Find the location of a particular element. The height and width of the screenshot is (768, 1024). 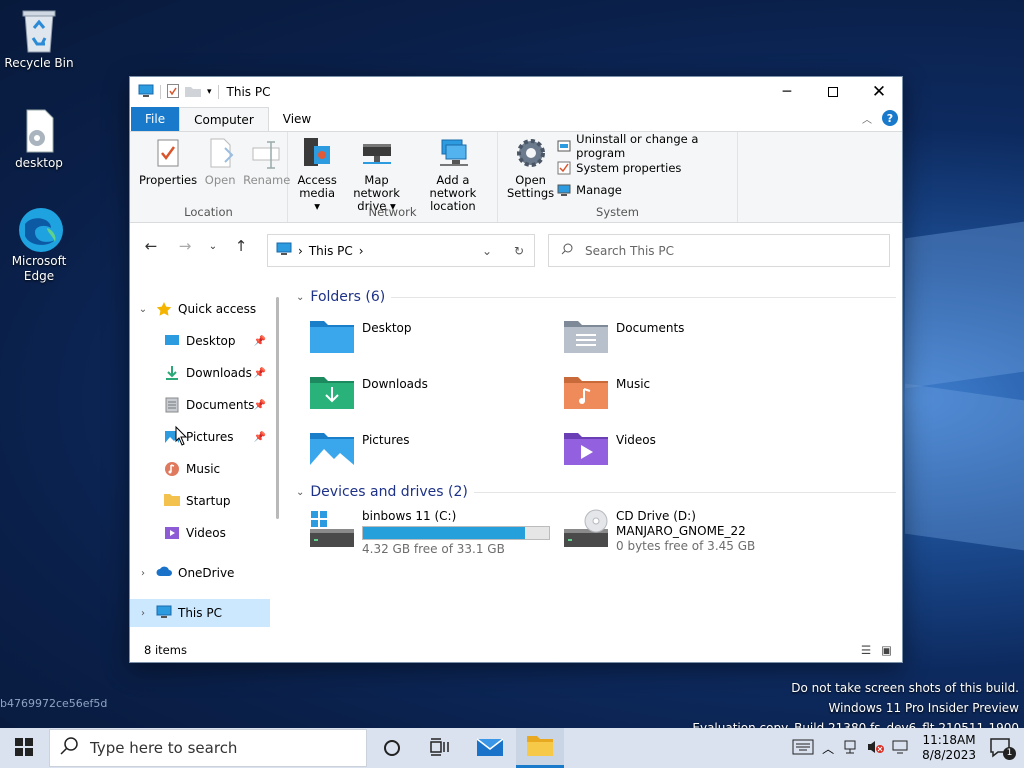

collapse-ribbon-icon: ︿ is located at coordinates (867, 118).